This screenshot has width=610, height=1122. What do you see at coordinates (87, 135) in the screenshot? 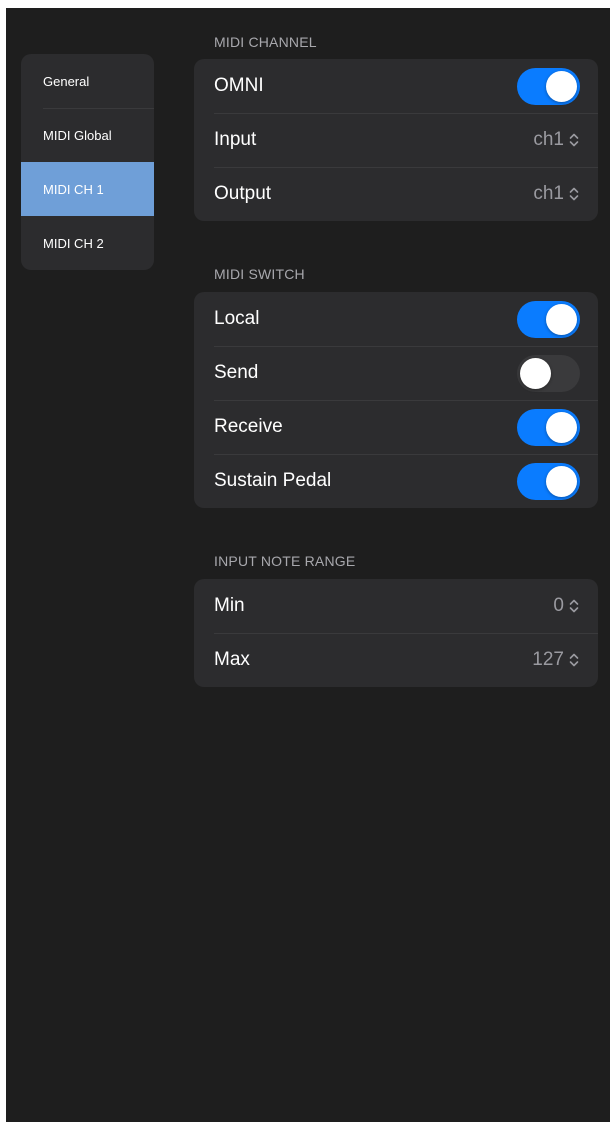
I see `sidebar-item-midi-global: MIDI Global` at bounding box center [87, 135].